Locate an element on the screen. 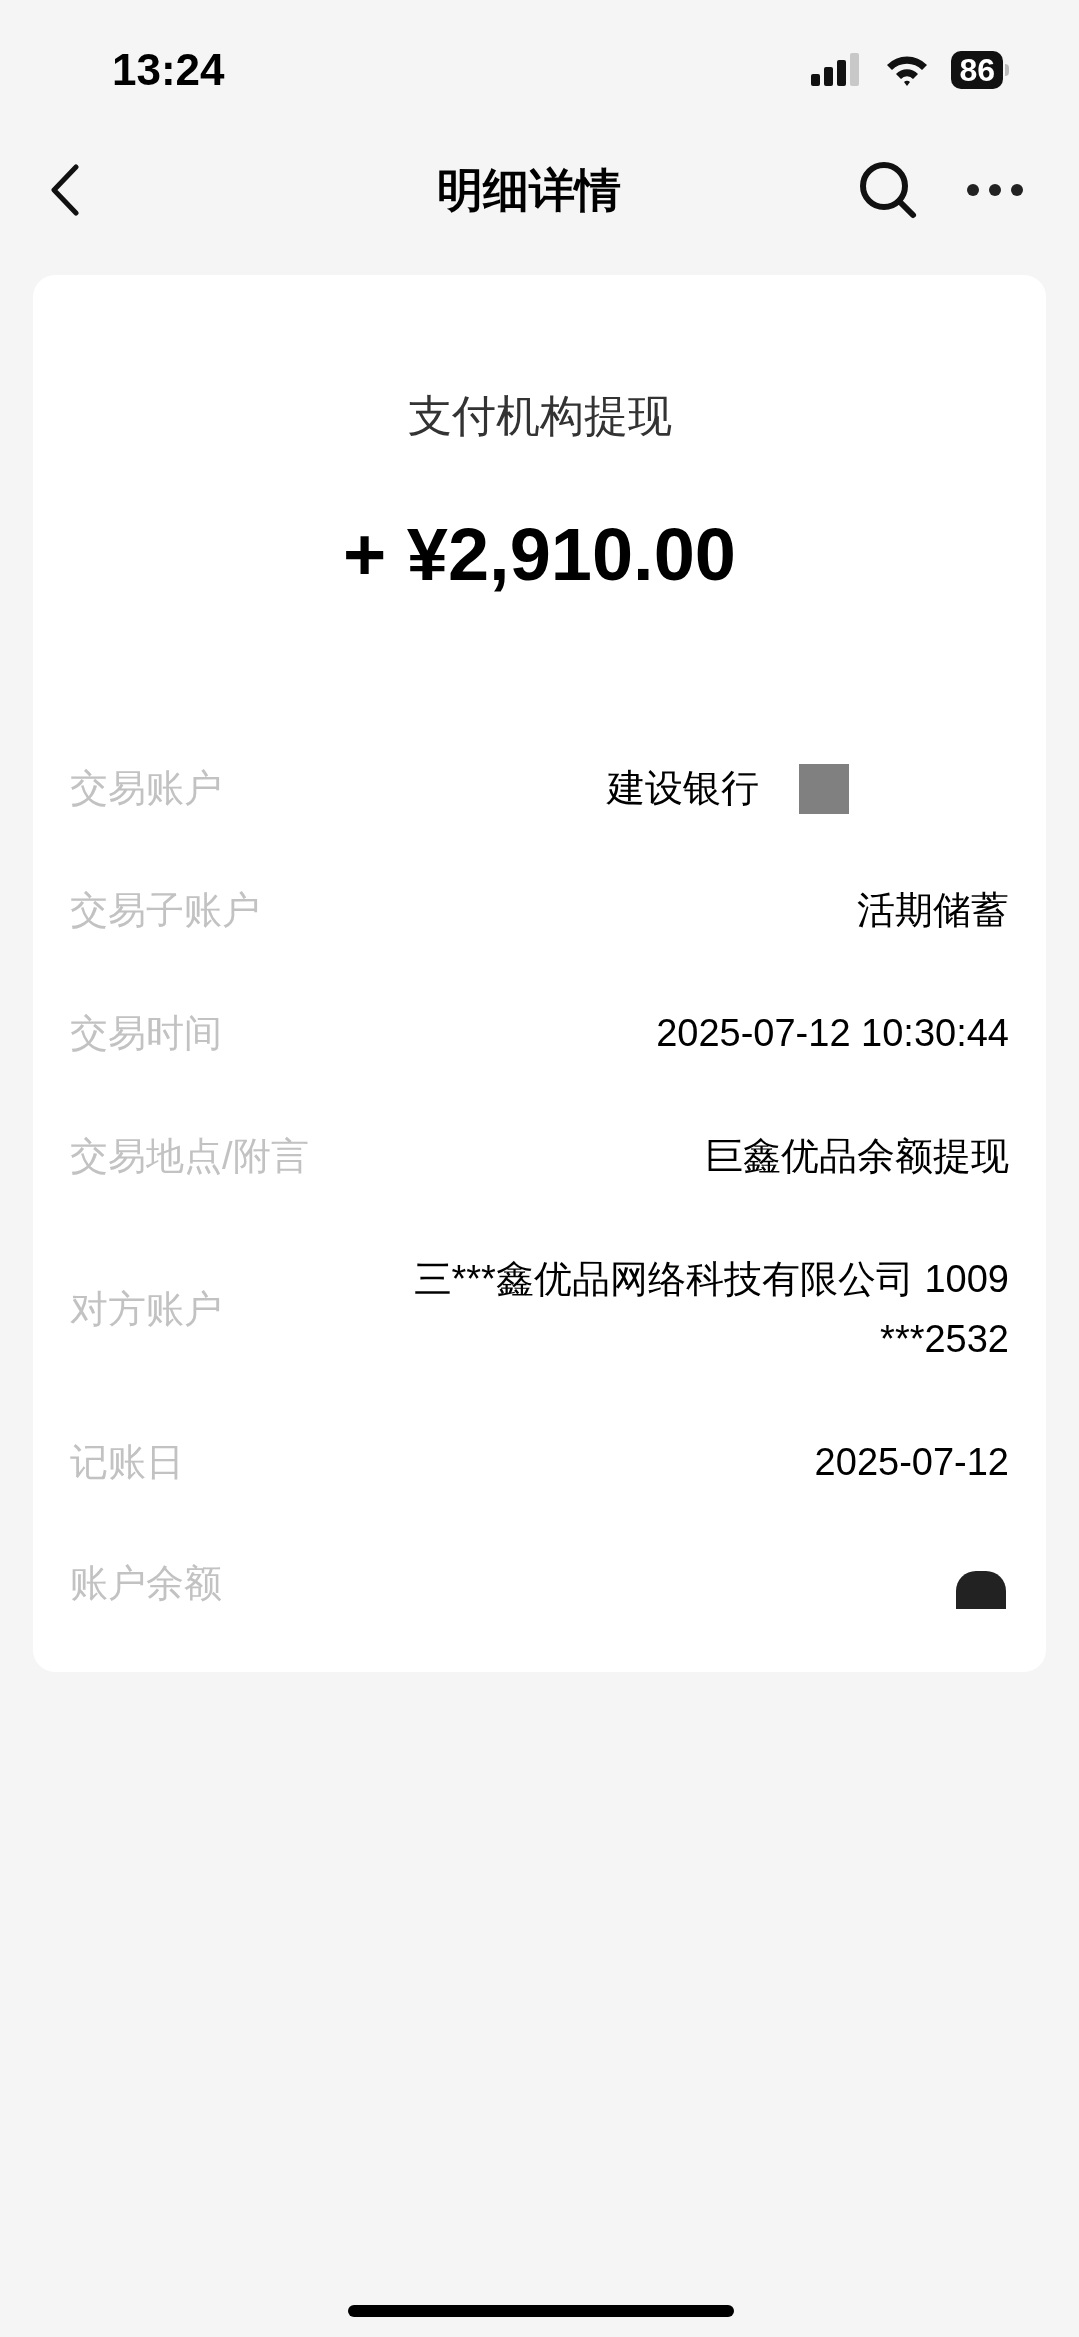 Image resolution: width=1079 pixels, height=2337 pixels. more-icon is located at coordinates (995, 190).